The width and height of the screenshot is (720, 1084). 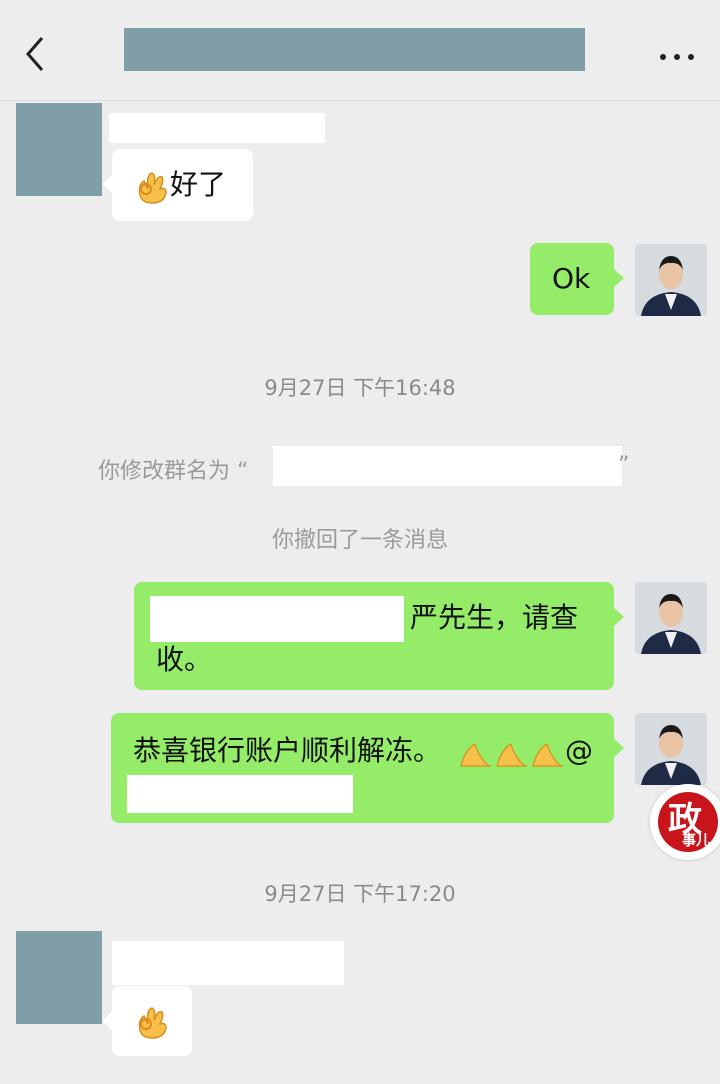 I want to click on back-icon, so click(x=37, y=54).